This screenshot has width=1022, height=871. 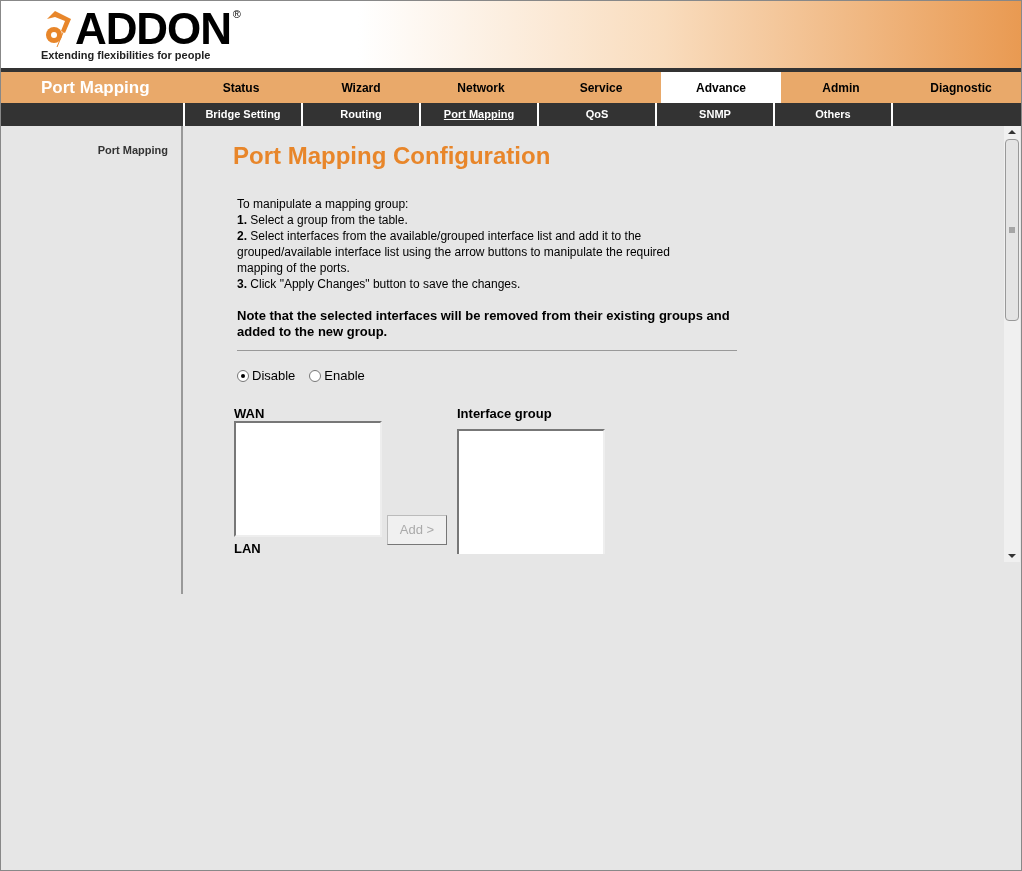 I want to click on instruction-text: To manipulate a mapping group:, so click(x=323, y=204).